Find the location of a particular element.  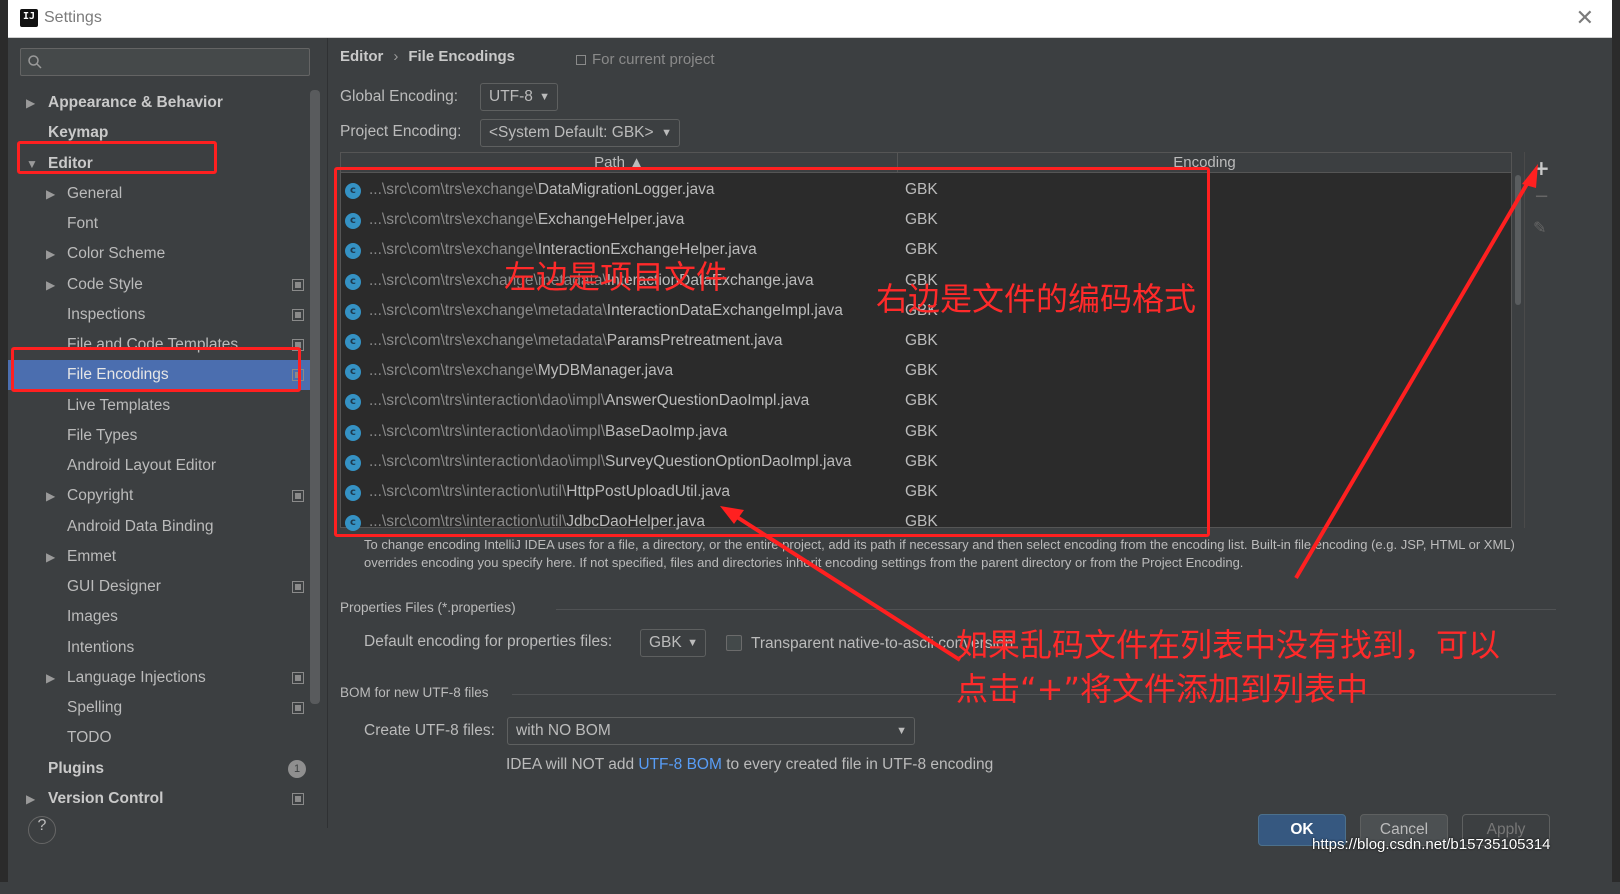

annotation-left-note: 左边是项目文件 is located at coordinates (616, 277).